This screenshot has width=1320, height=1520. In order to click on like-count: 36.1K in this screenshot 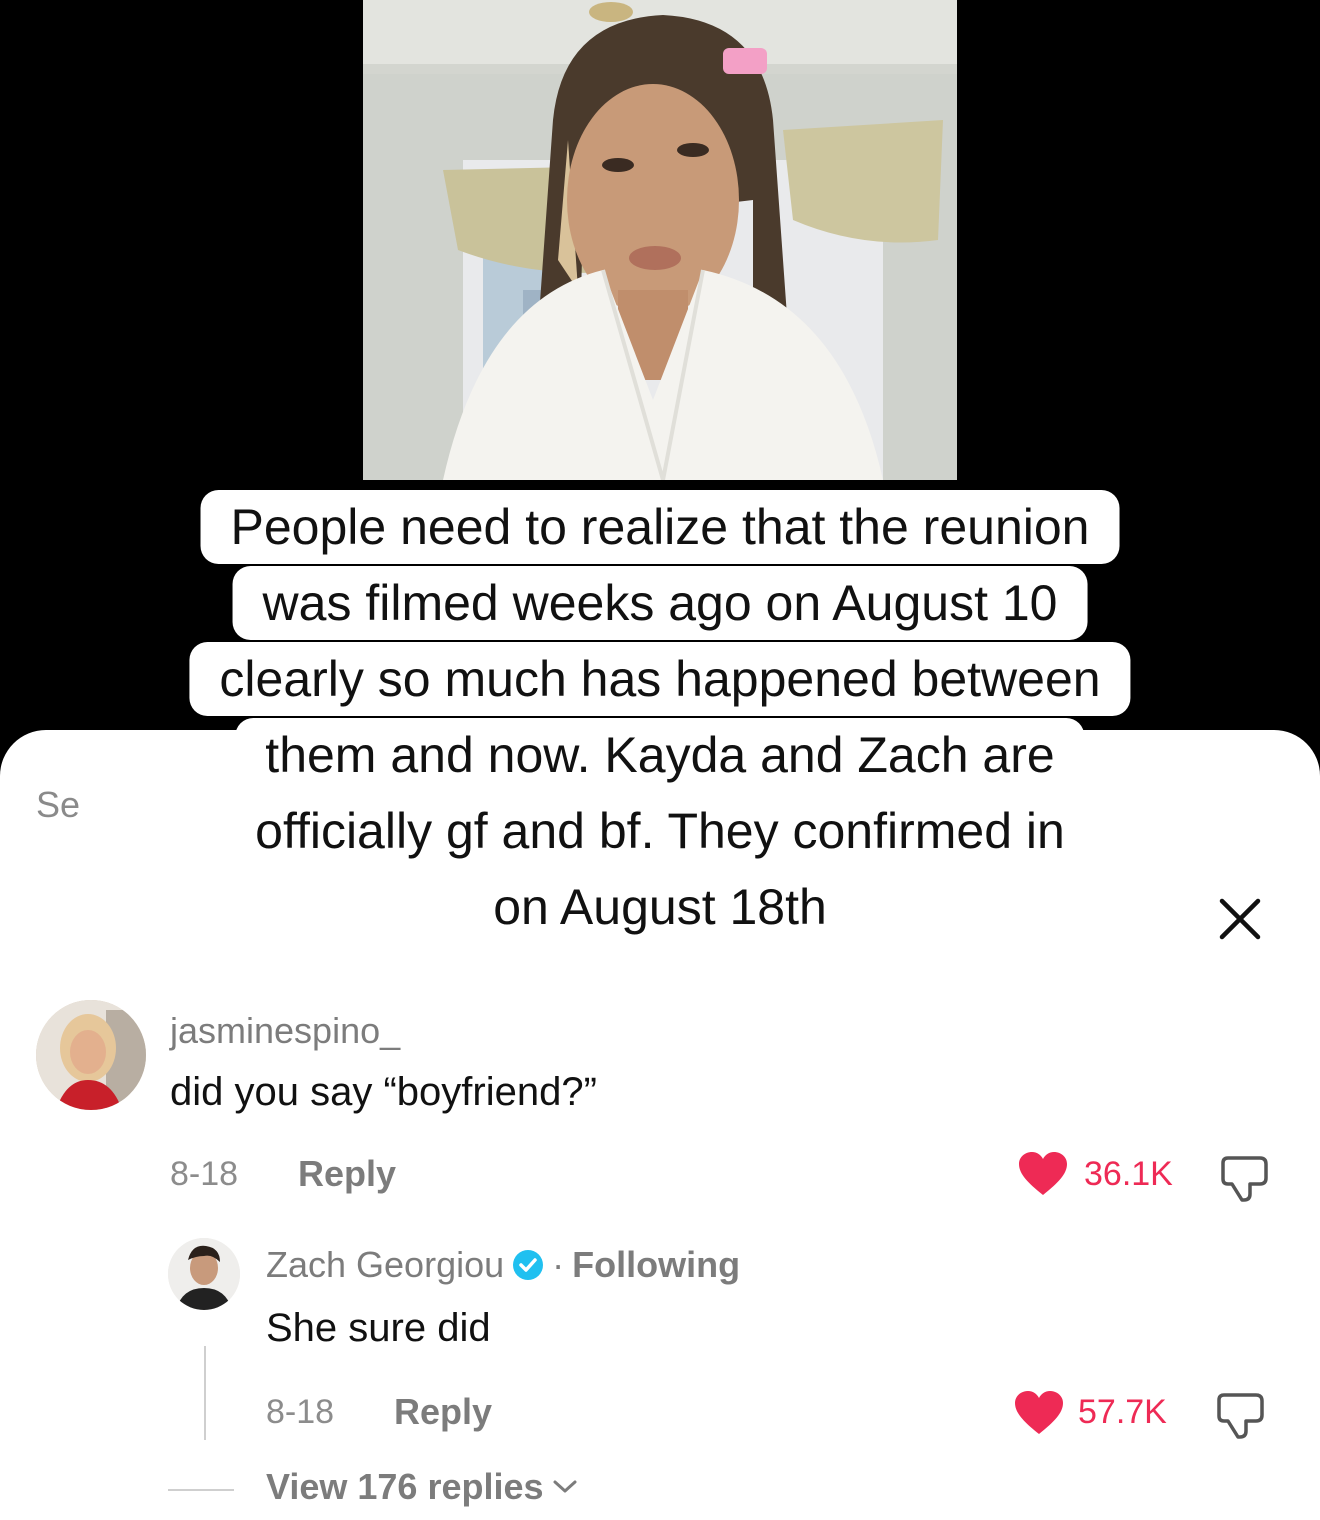, I will do `click(1128, 1174)`.